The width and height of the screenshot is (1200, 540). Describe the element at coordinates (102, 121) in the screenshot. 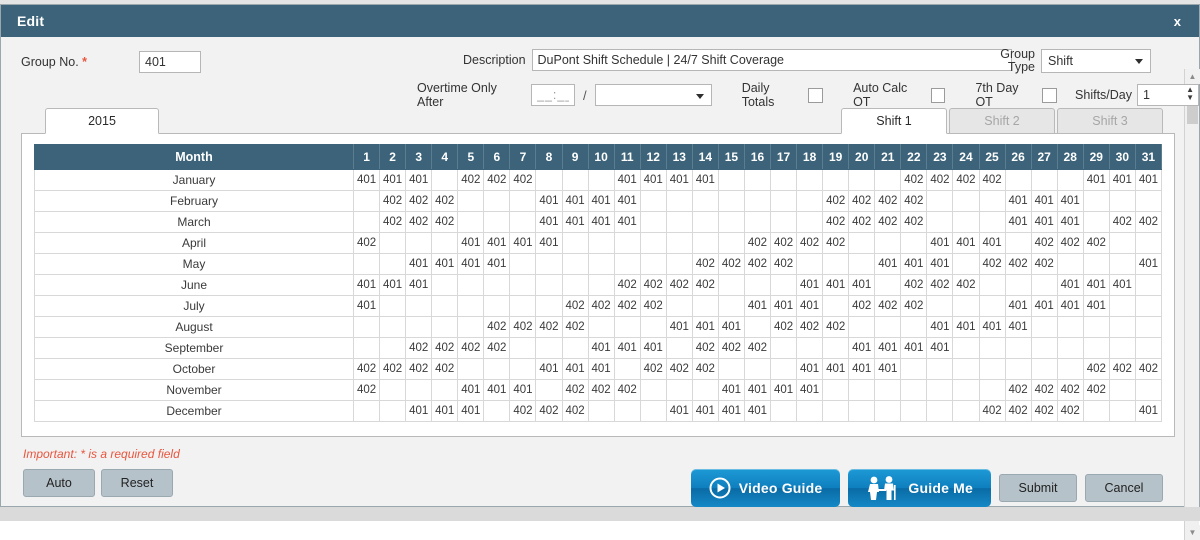

I see `tab-year-2015: 2015` at that location.